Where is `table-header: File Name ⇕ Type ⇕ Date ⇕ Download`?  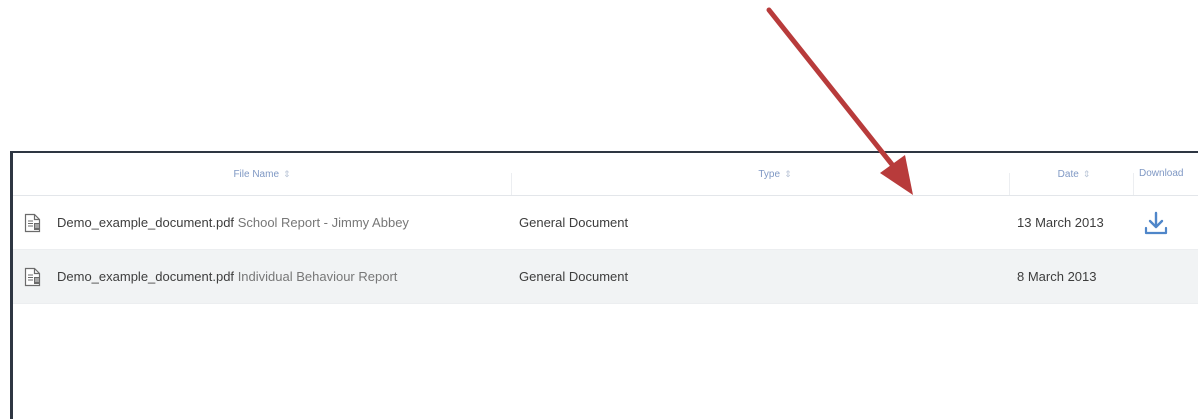
table-header: File Name ⇕ Type ⇕ Date ⇕ Download is located at coordinates (605, 174).